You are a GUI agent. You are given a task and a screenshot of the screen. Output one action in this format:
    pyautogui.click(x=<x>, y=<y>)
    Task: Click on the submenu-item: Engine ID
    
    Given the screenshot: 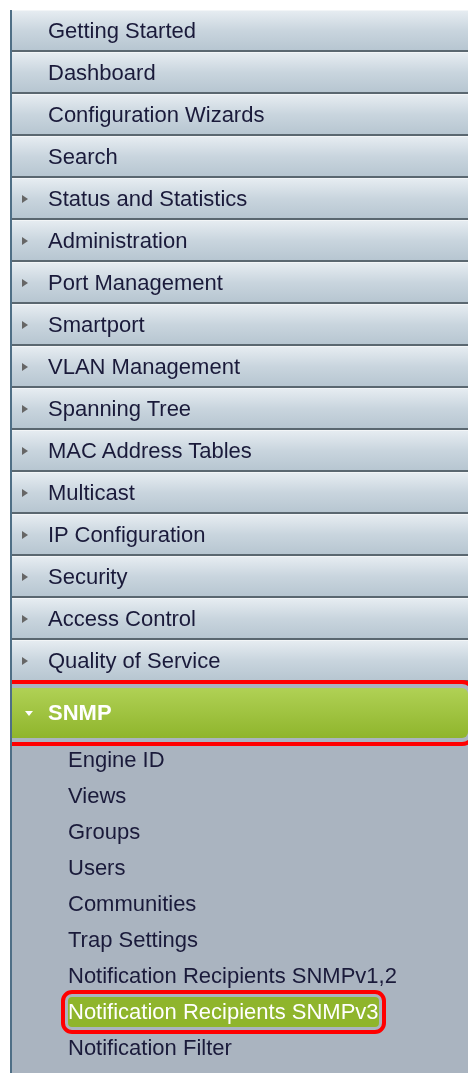 What is the action you would take?
    pyautogui.click(x=116, y=760)
    